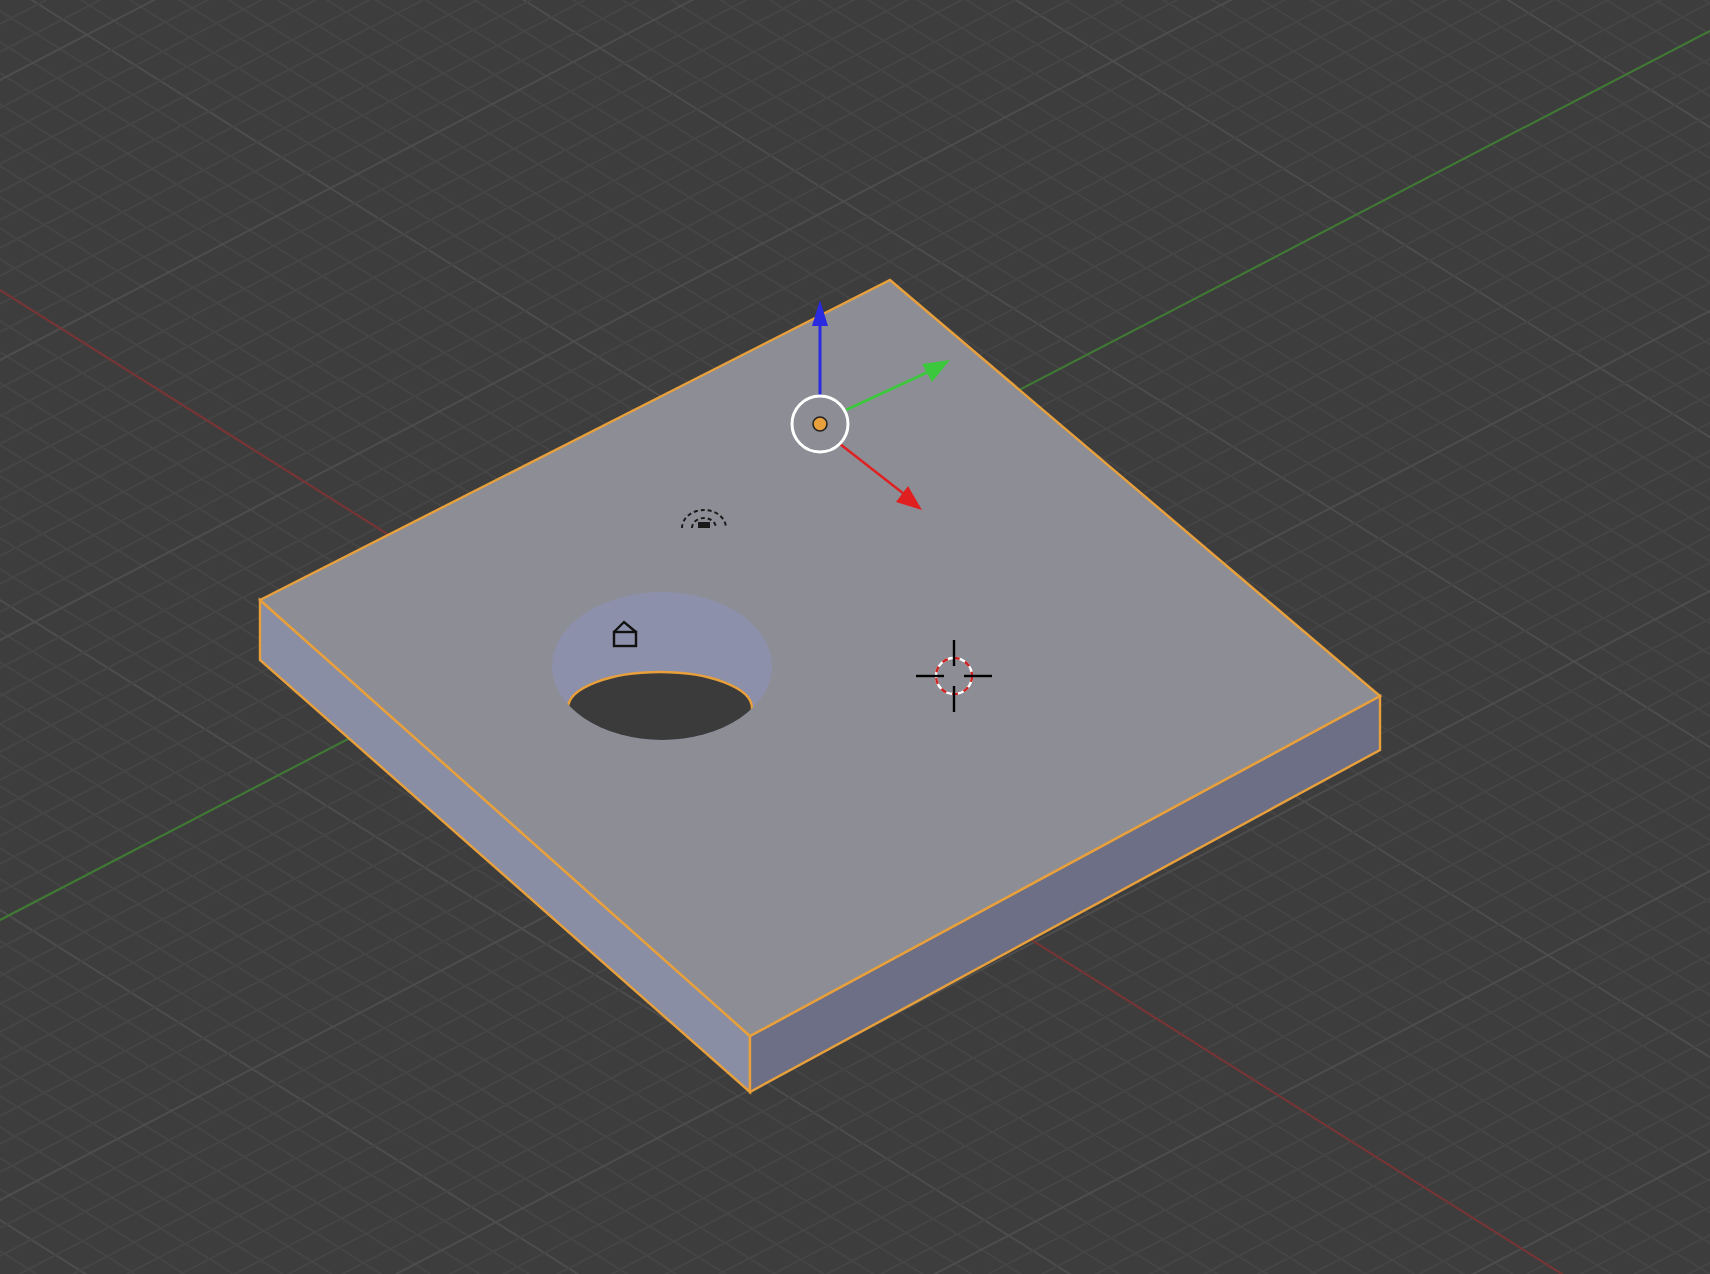 The image size is (1710, 1274). What do you see at coordinates (704, 519) in the screenshot?
I see `lamp-icon` at bounding box center [704, 519].